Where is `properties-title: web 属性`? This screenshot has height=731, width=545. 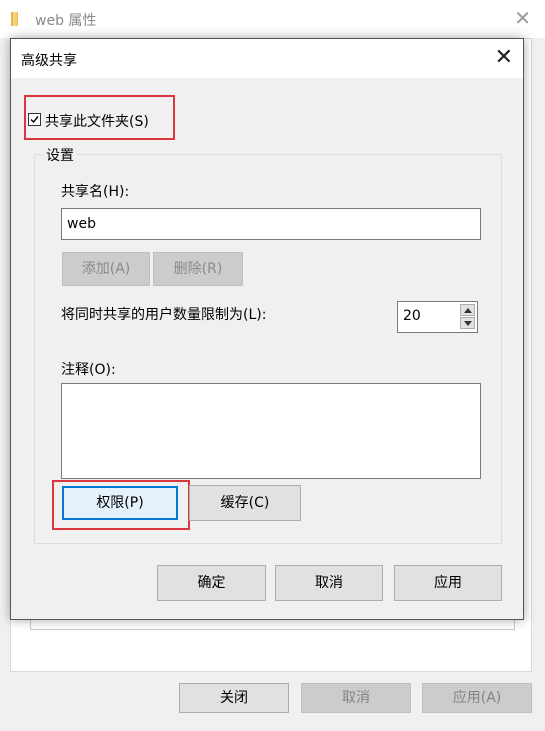 properties-title: web 属性 is located at coordinates (66, 21).